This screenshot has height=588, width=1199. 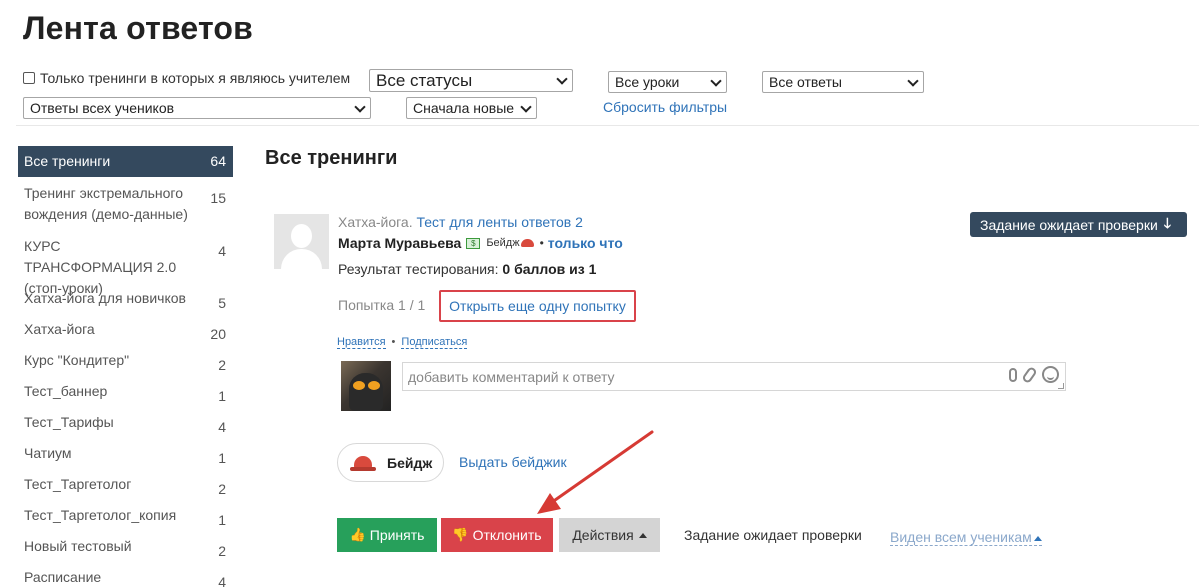 What do you see at coordinates (603, 535) in the screenshot?
I see `actions-label: Действия` at bounding box center [603, 535].